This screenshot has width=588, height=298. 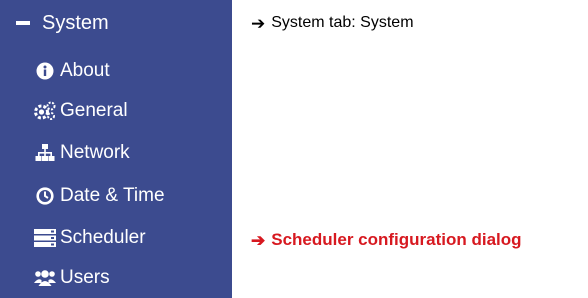 I want to click on sidebar-item-network: Network, so click(x=82, y=153).